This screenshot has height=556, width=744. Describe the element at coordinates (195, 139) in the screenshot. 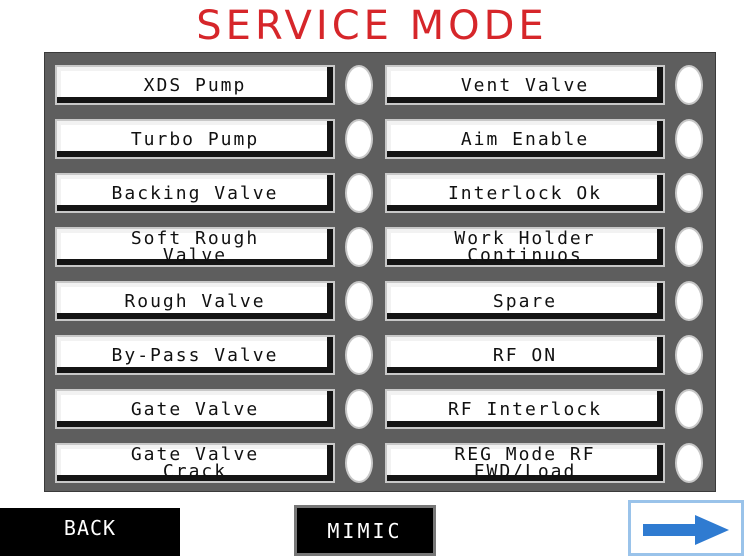

I see `turbo-pump-button: Turbo Pump` at that location.